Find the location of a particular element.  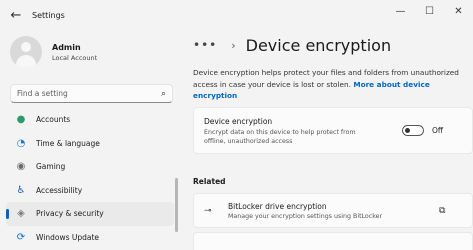

breadcrumb: ••• › Device encryption is located at coordinates (292, 45).